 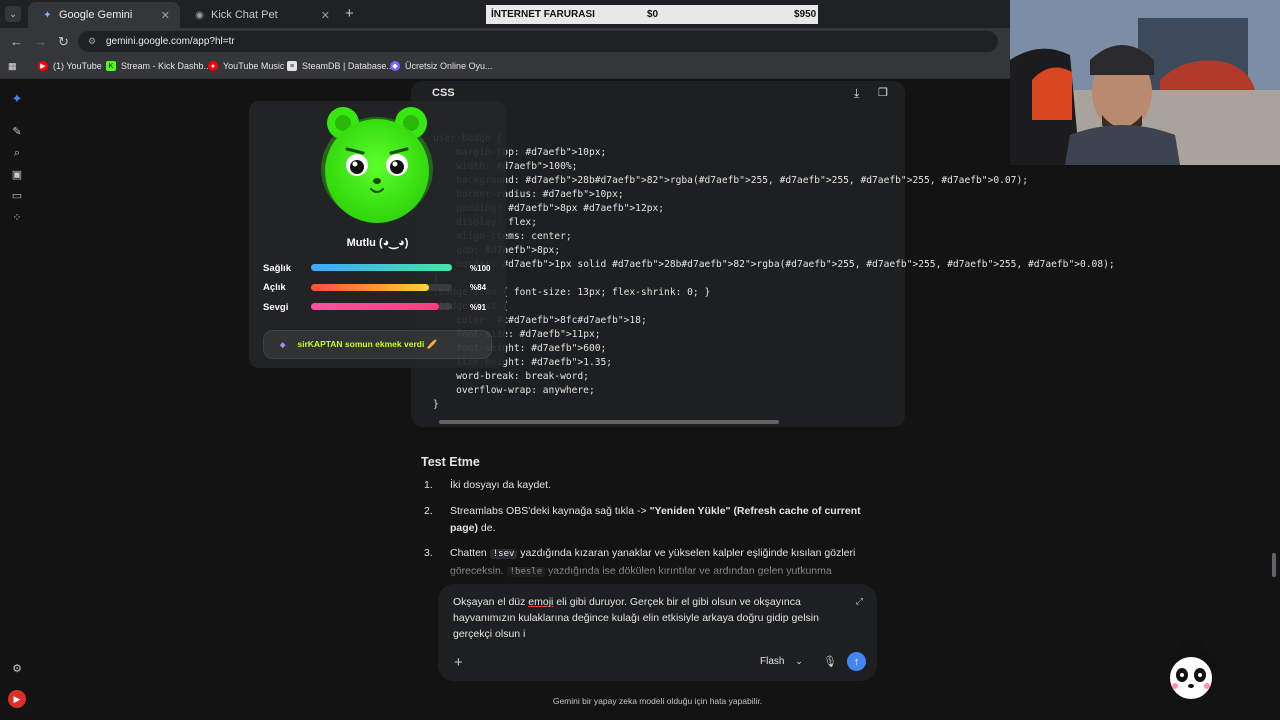 I want to click on new-chat-icon: ✎, so click(x=17, y=131).